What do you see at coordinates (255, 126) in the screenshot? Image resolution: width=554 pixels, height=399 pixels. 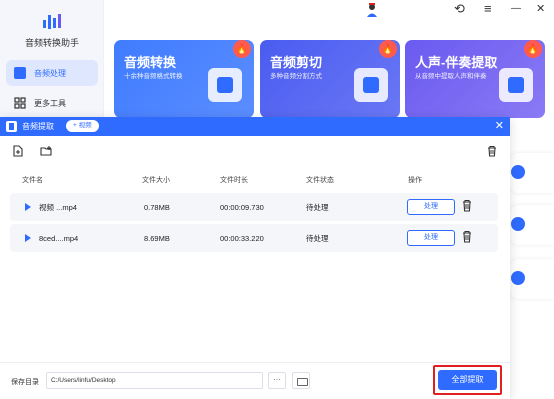 I see `dialog-header: 音频提取 + 视频 ✕` at bounding box center [255, 126].